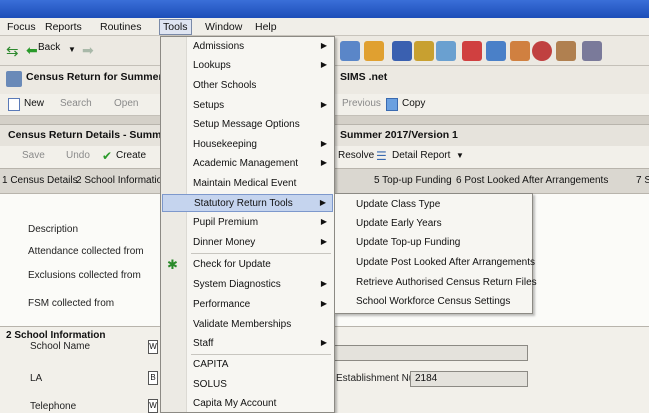 This screenshot has width=649, height=413. I want to click on la-label: LA, so click(36, 378).